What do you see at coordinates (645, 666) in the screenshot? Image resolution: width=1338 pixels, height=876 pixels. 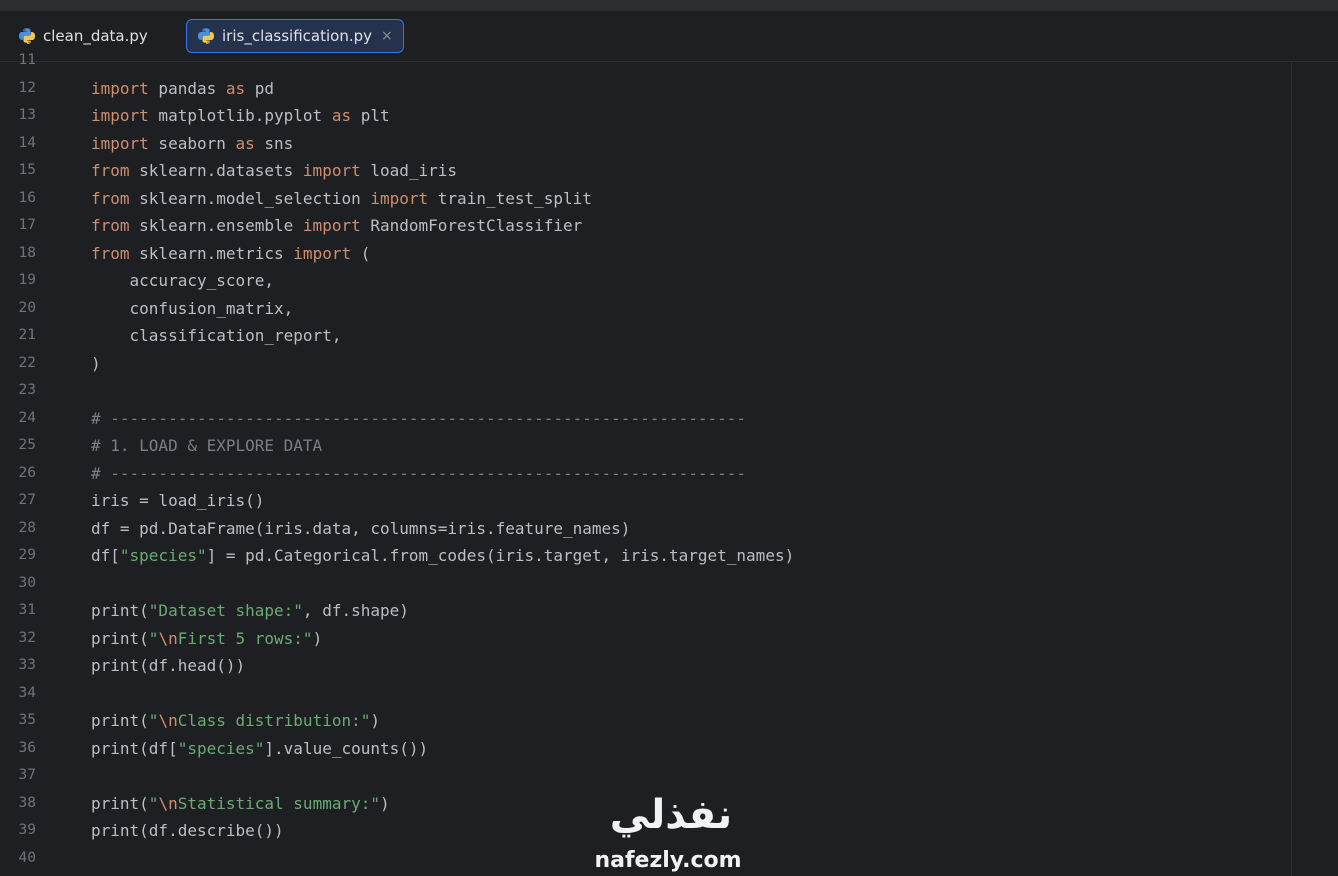 I see `code-line: 33 print(df.head())` at bounding box center [645, 666].